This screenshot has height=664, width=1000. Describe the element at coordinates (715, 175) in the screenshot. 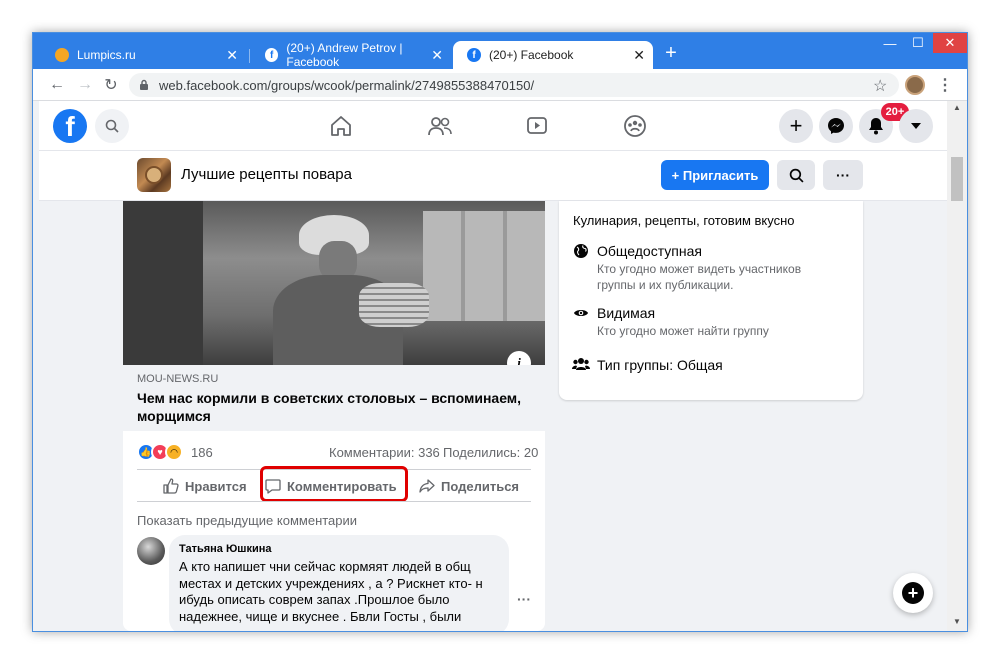

I see `invite-button: + Пригласить` at that location.